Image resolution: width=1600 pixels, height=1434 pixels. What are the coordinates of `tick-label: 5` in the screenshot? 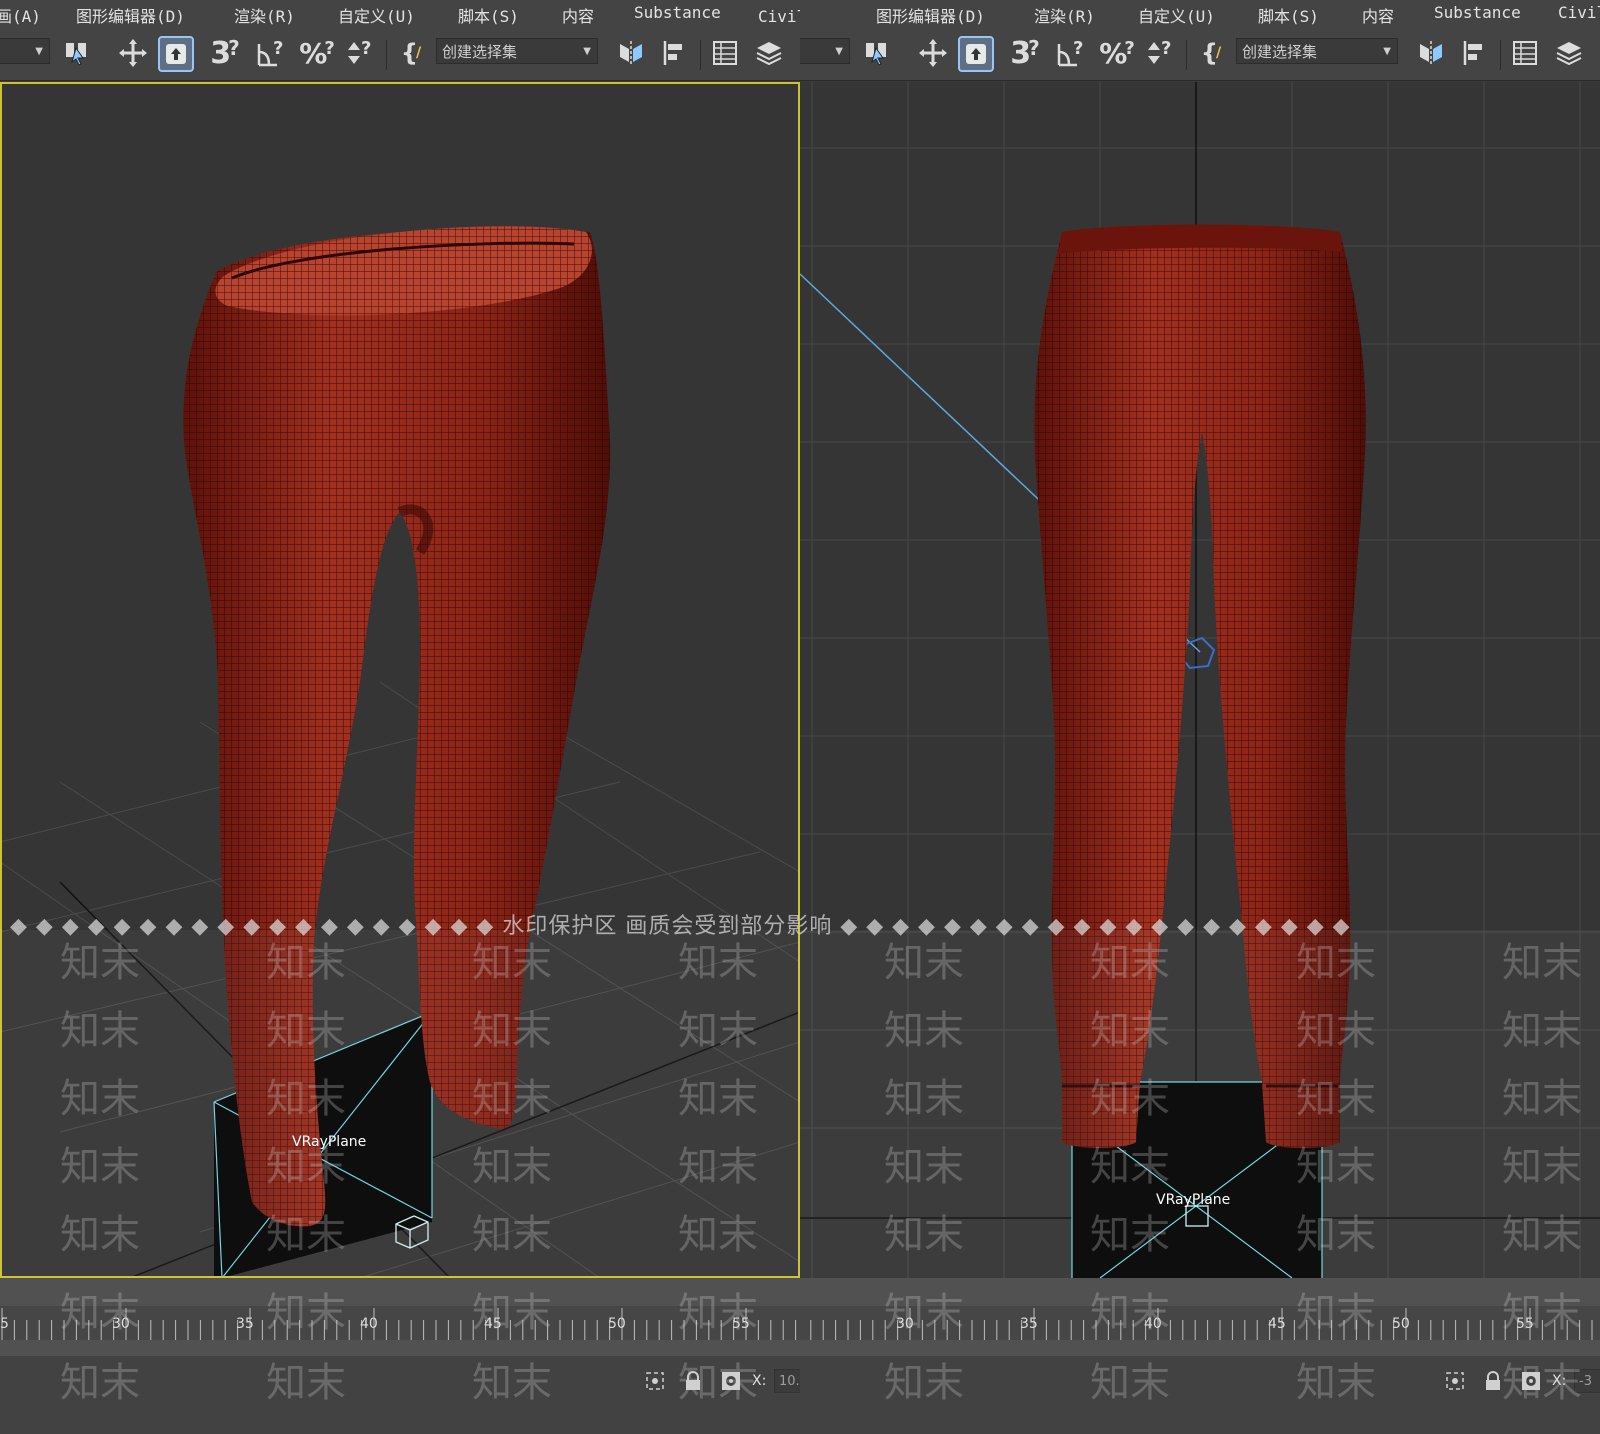 It's located at (4, 1324).